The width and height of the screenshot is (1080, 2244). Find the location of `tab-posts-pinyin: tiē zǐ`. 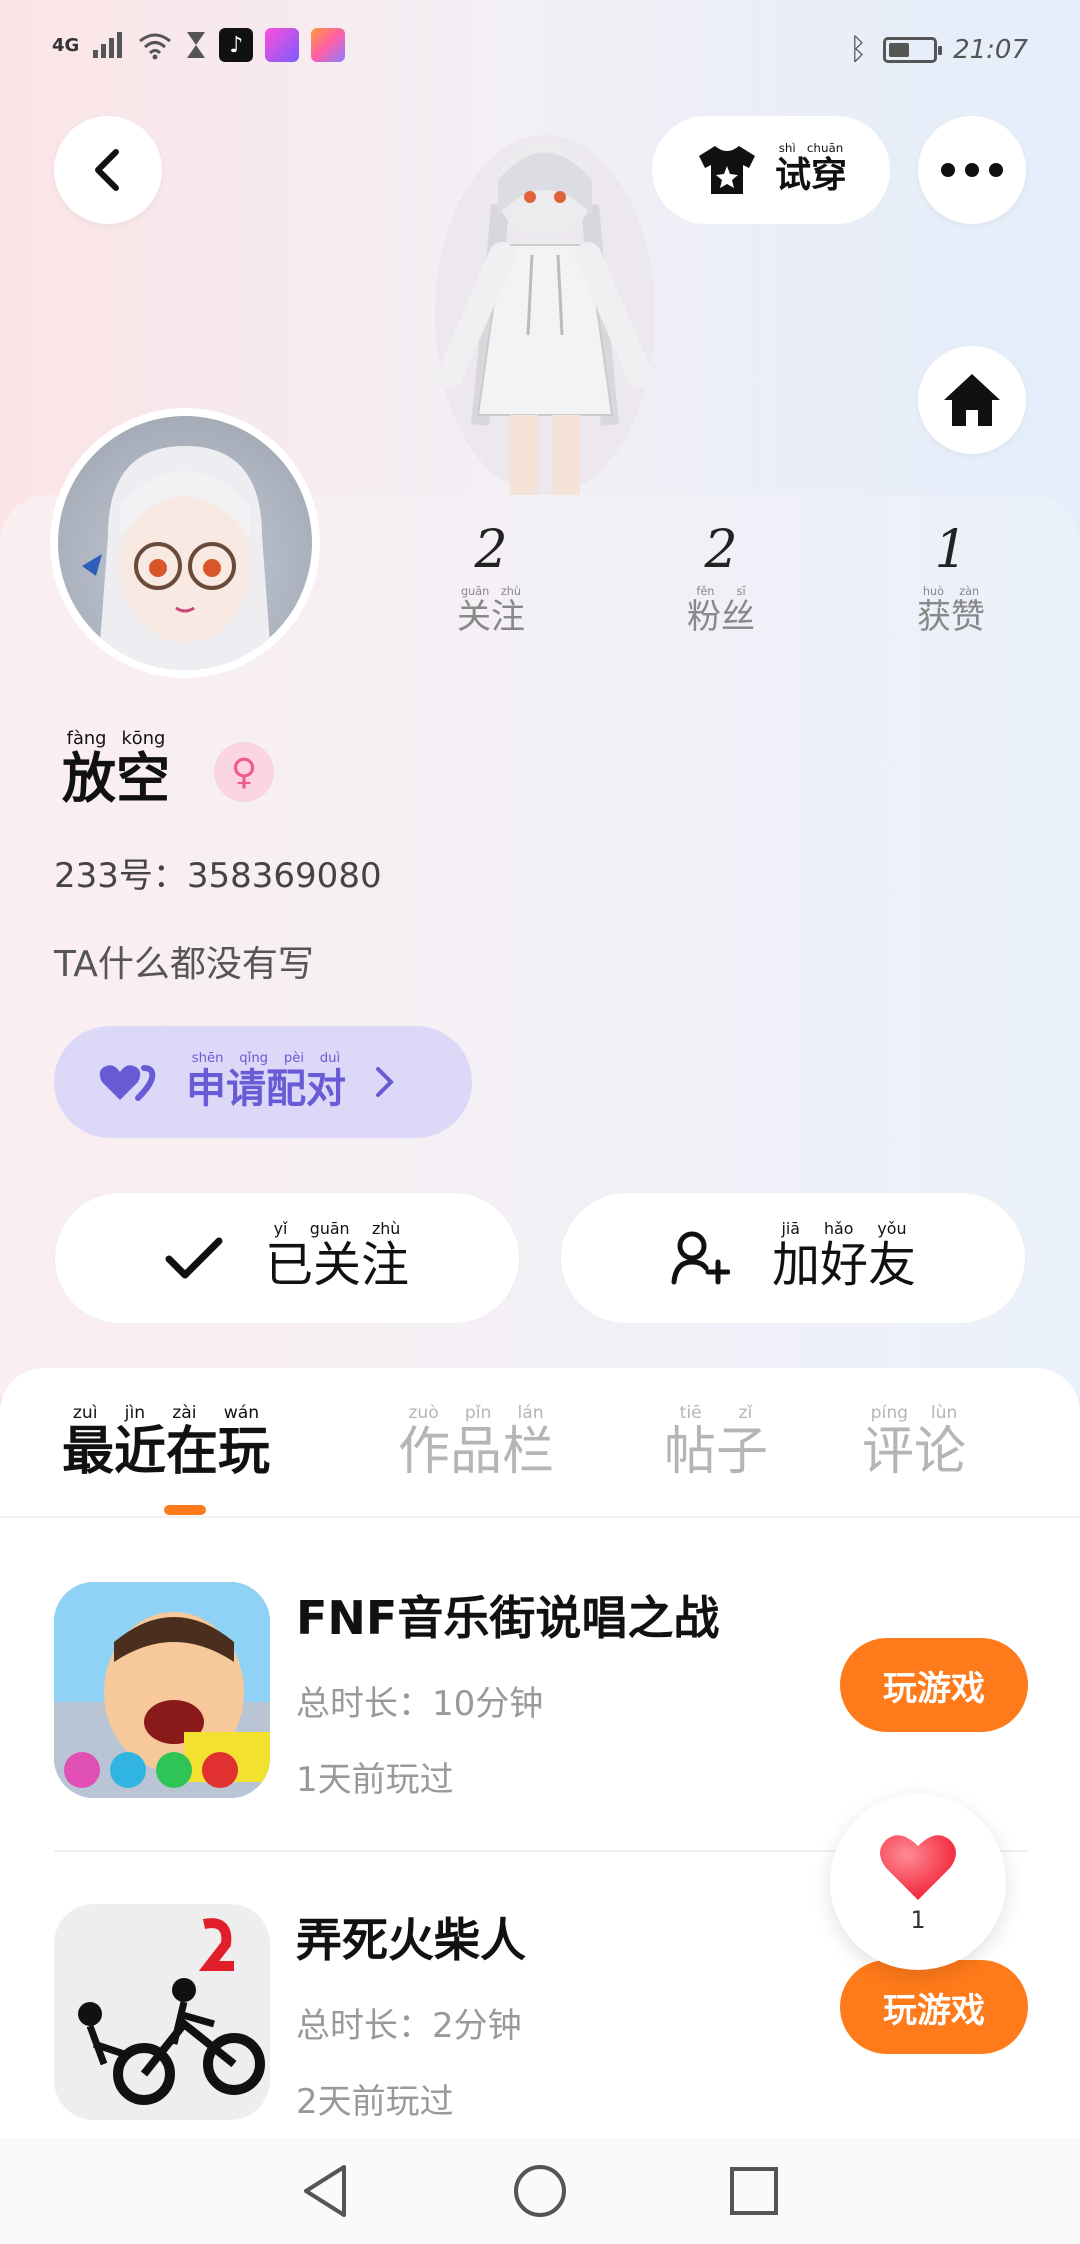

tab-posts-pinyin: tiē zǐ is located at coordinates (716, 1413).